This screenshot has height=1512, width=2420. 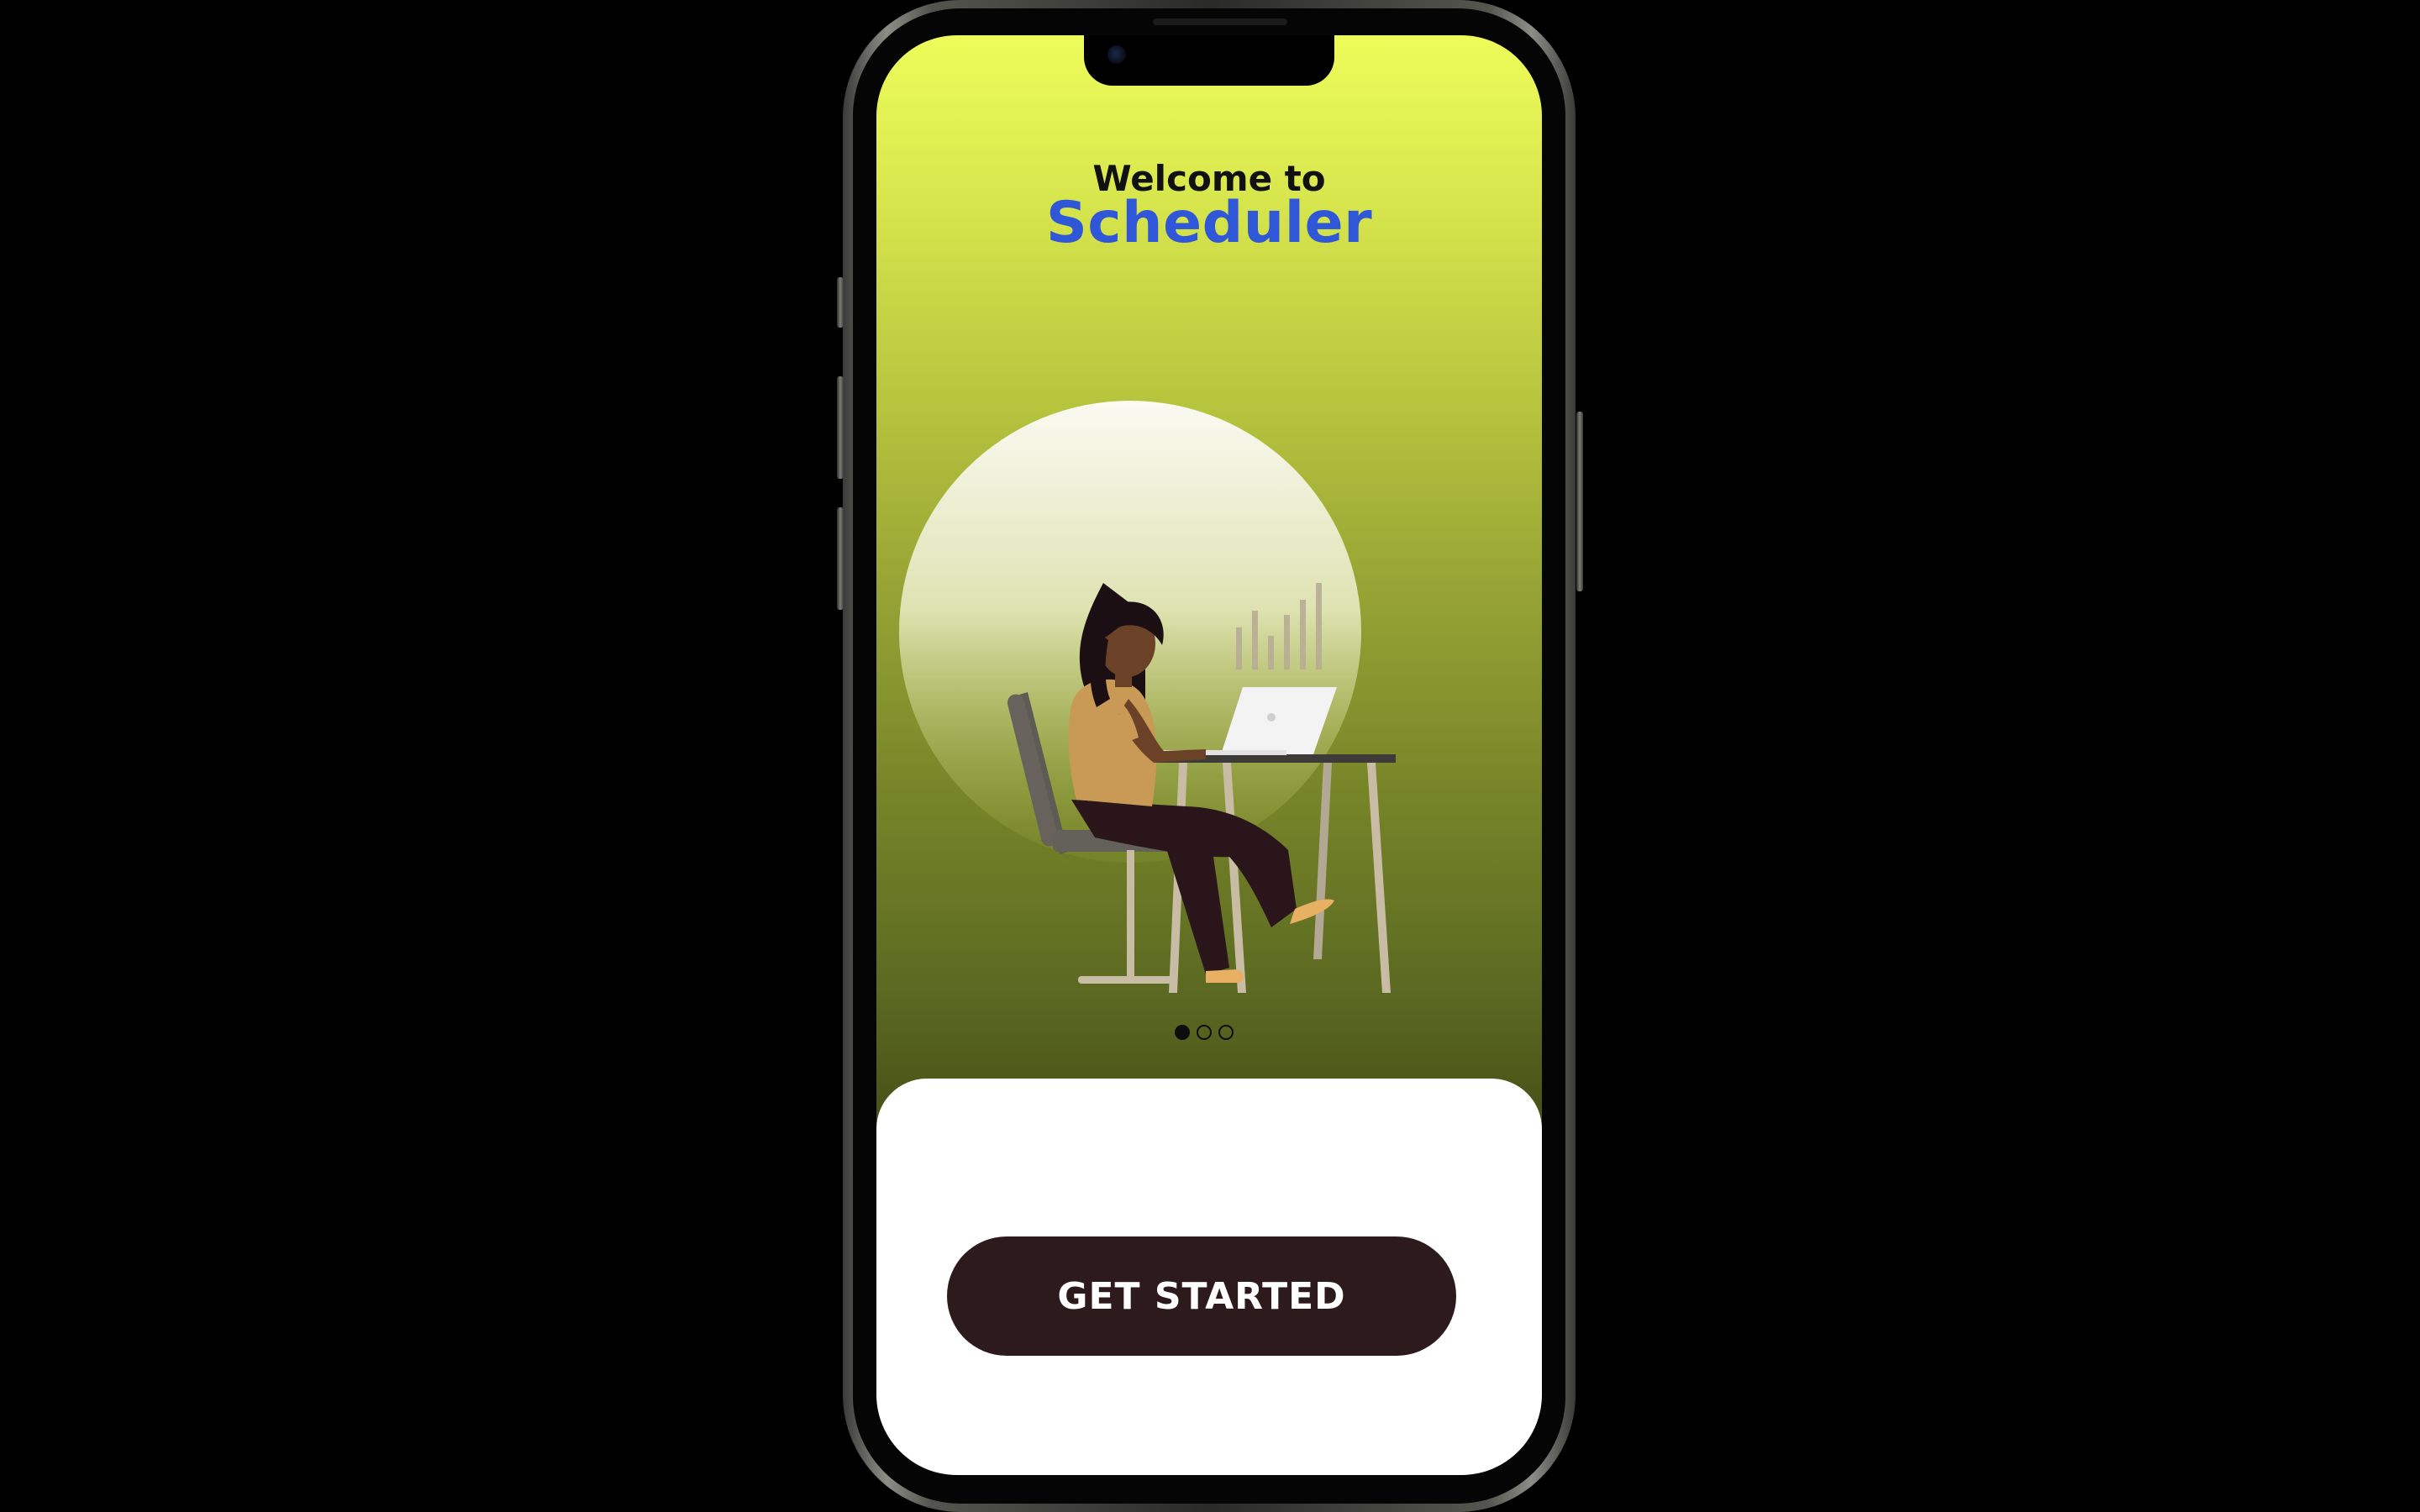 I want to click on volume-up-button, so click(x=840, y=427).